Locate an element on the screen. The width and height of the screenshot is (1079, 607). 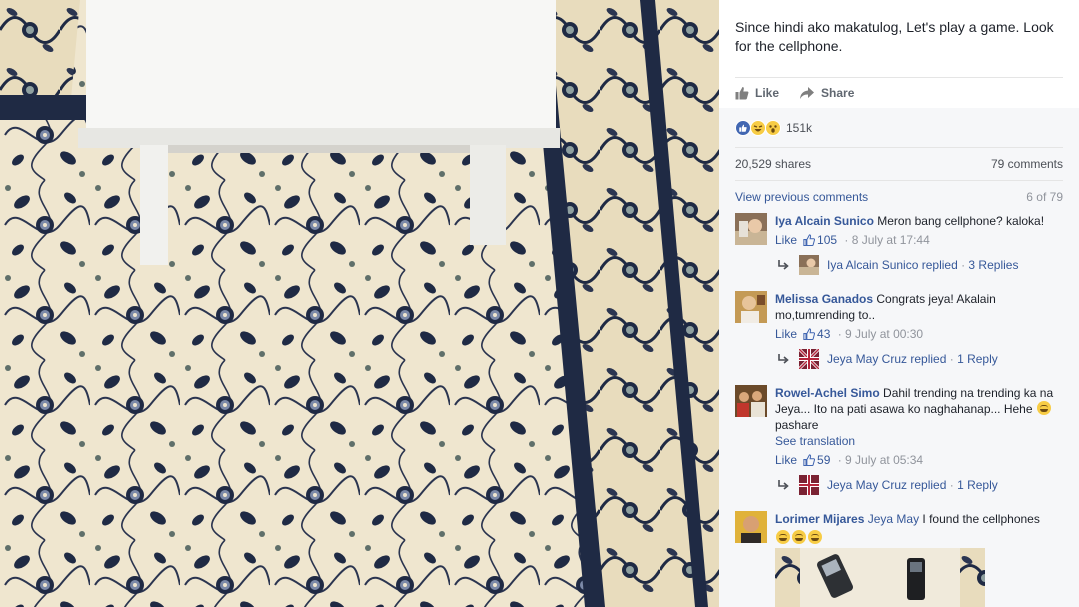
replies-row: Iya Alcain Sunico replied · 3 Replies is located at coordinates (897, 265).